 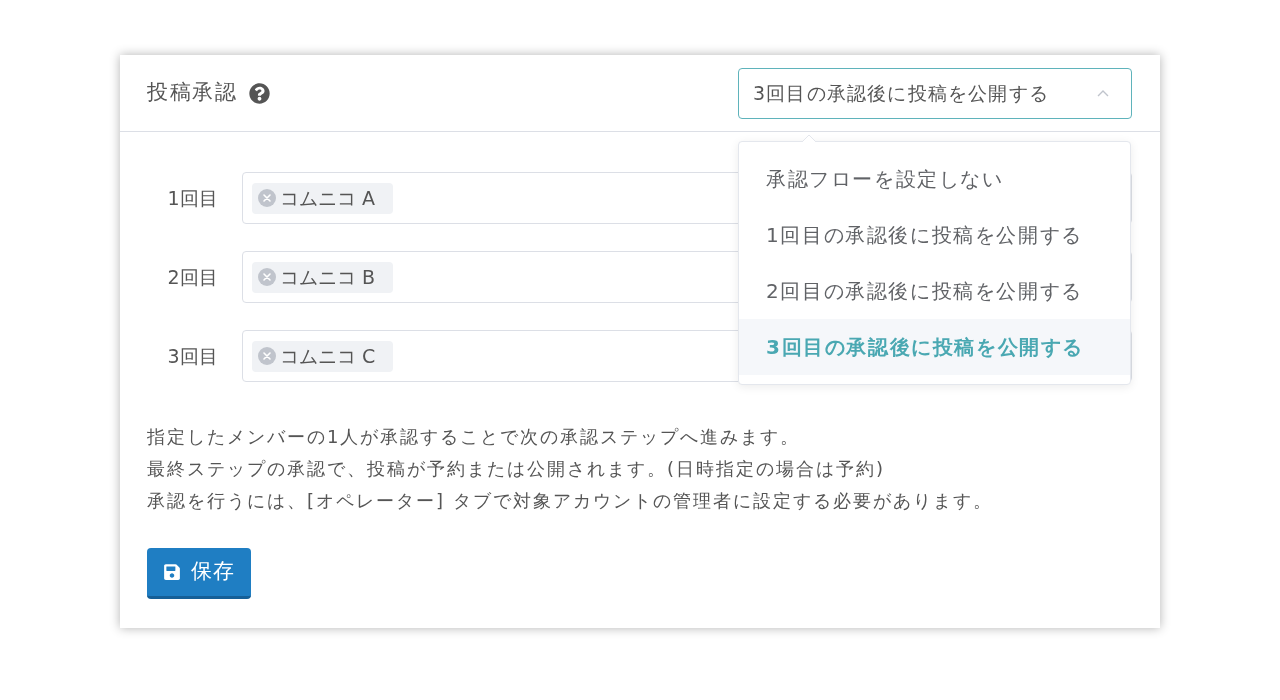 What do you see at coordinates (570, 501) in the screenshot?
I see `help-text: 承認を行うには、[オペレーター] タブで対象アカウントの管理者に設定する必要があります。` at bounding box center [570, 501].